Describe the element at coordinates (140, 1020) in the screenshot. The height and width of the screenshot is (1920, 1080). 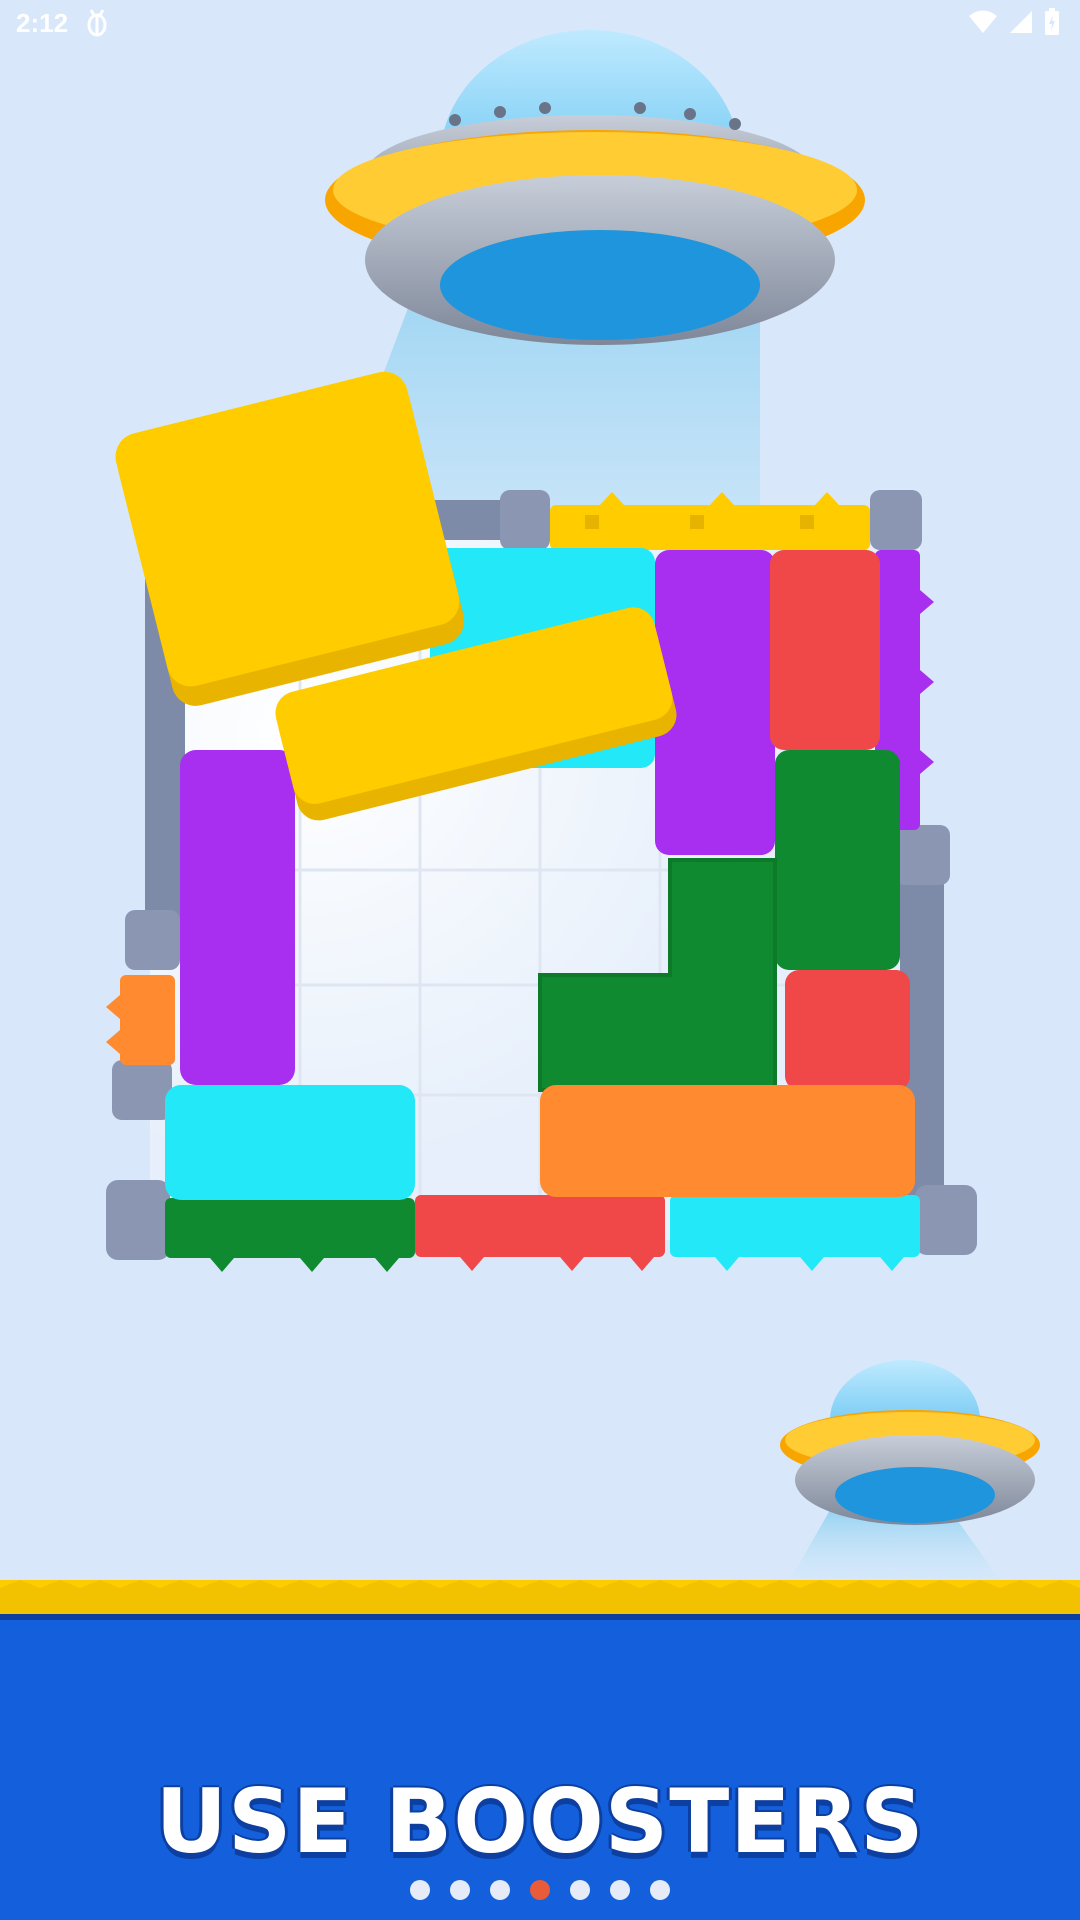
I see `exit-orange-left` at that location.